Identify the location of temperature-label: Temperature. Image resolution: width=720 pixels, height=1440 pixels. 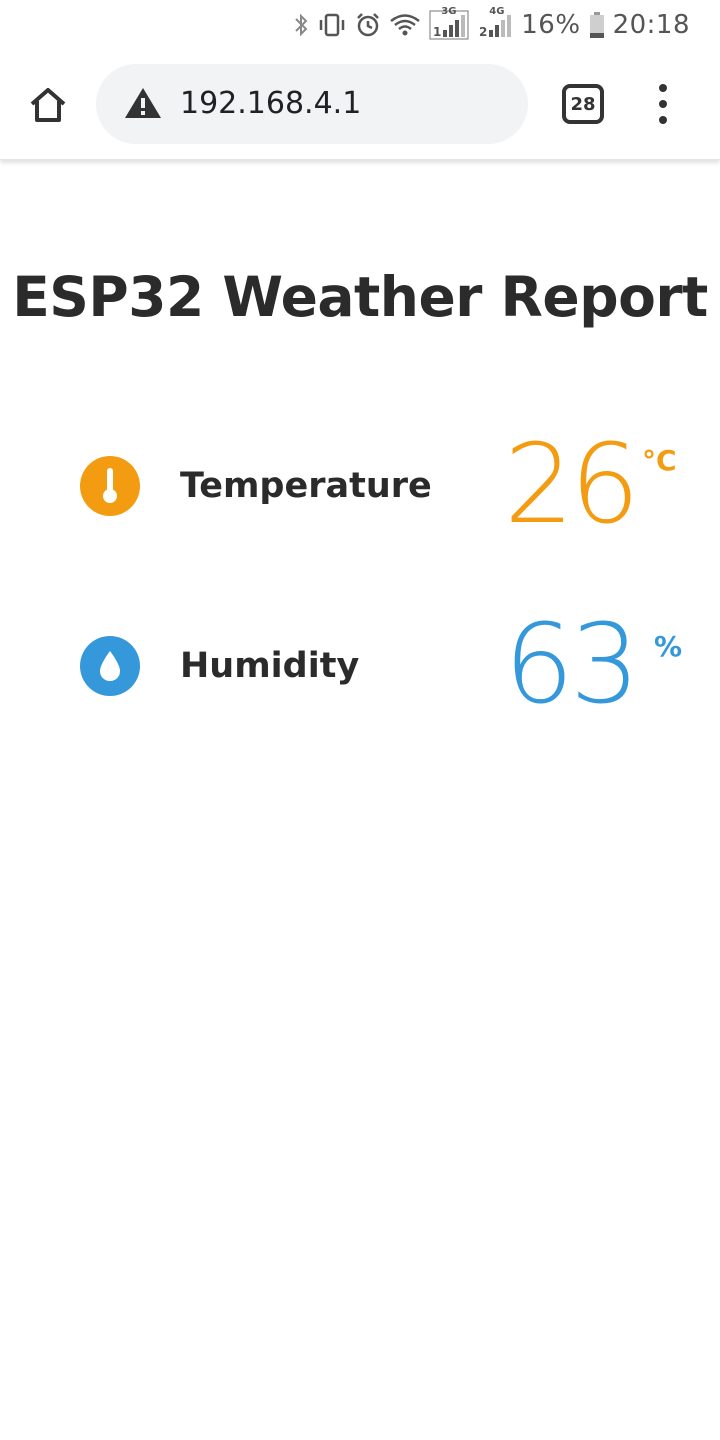
(306, 486).